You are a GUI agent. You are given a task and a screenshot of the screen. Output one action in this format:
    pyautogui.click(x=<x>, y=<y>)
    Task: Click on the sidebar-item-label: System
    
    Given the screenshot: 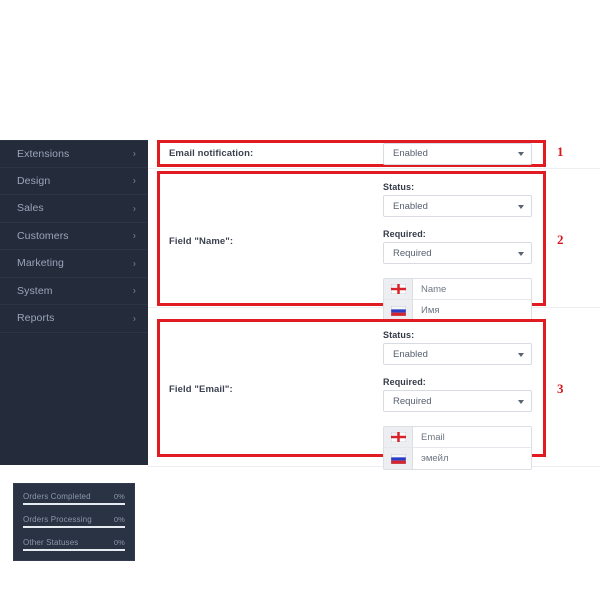 What is the action you would take?
    pyautogui.click(x=35, y=290)
    